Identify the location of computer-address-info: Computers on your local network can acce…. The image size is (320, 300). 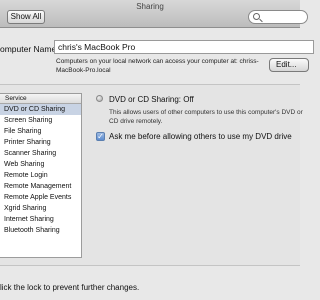
(157, 66).